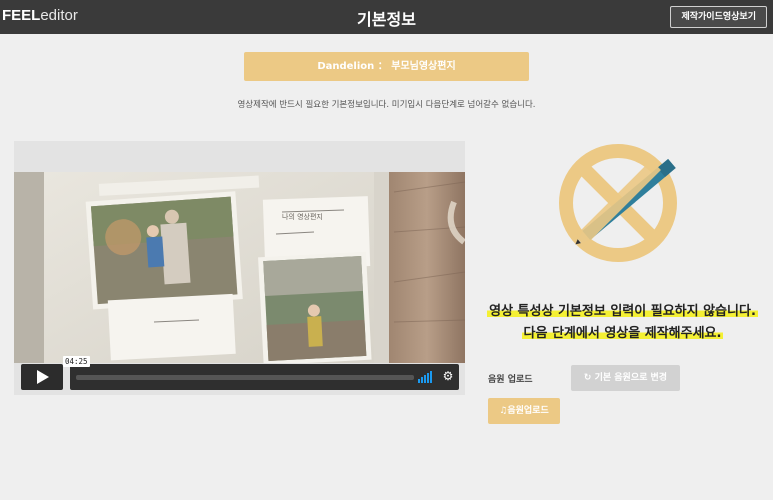  What do you see at coordinates (245, 377) in the screenshot?
I see `progress-track` at bounding box center [245, 377].